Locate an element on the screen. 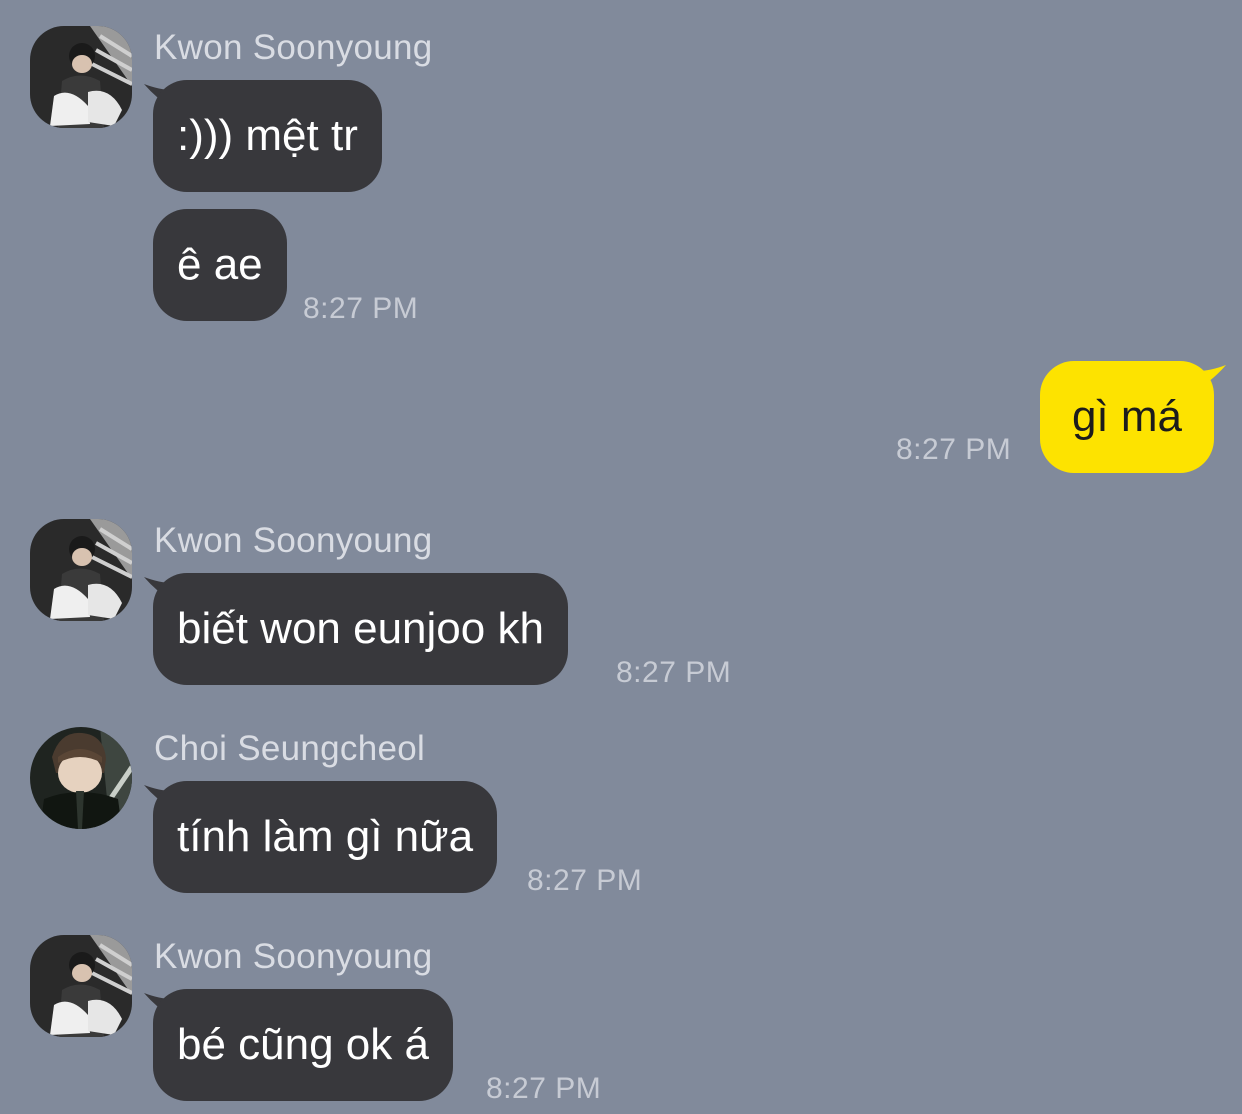 Image resolution: width=1242 pixels, height=1114 pixels. message-text: :))) mệt tr is located at coordinates (267, 135).